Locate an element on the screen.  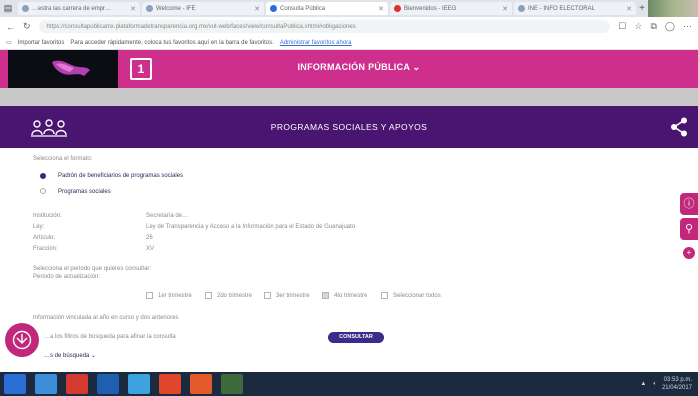
reader-view-icon: ☐ is located at coordinates (622, 26).